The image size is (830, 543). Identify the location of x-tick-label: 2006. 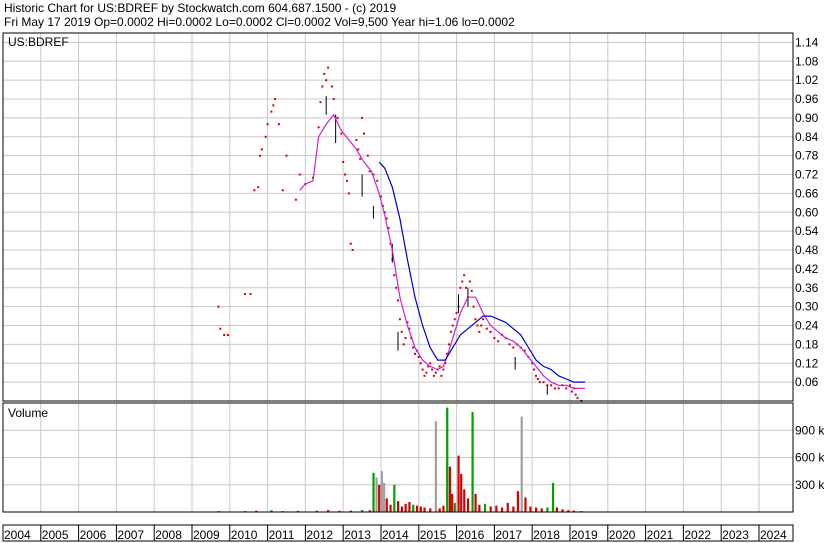
(93, 535).